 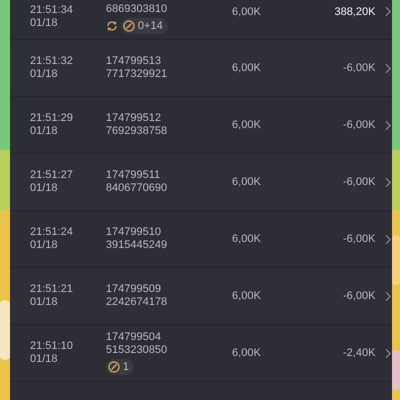 I want to click on round-id: 3915445249, so click(x=137, y=245).